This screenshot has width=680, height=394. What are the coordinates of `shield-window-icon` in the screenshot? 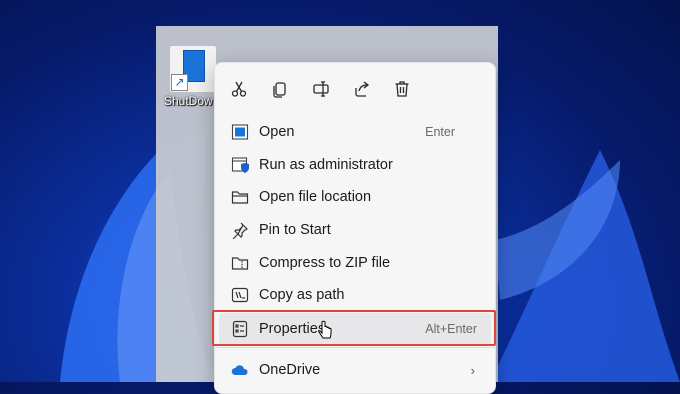 It's located at (240, 165).